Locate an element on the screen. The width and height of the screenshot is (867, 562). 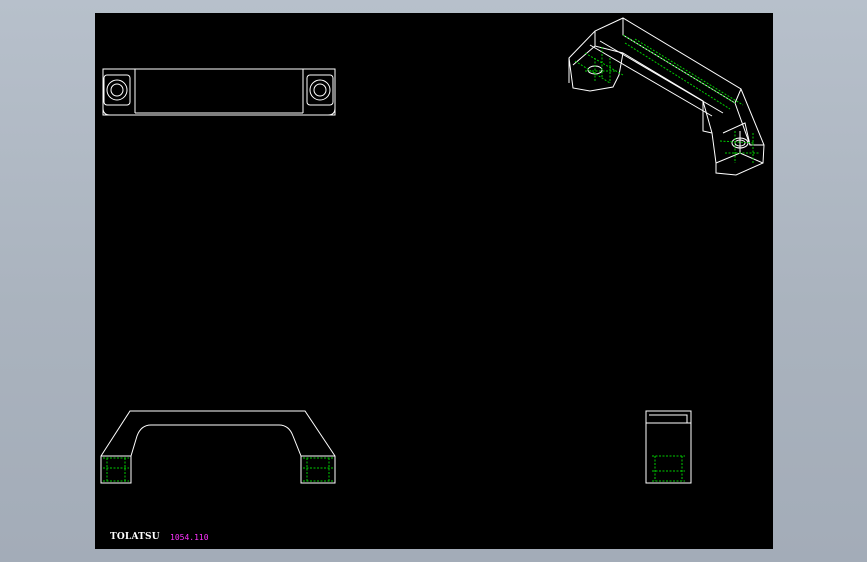
isometric-view is located at coordinates (666, 96).